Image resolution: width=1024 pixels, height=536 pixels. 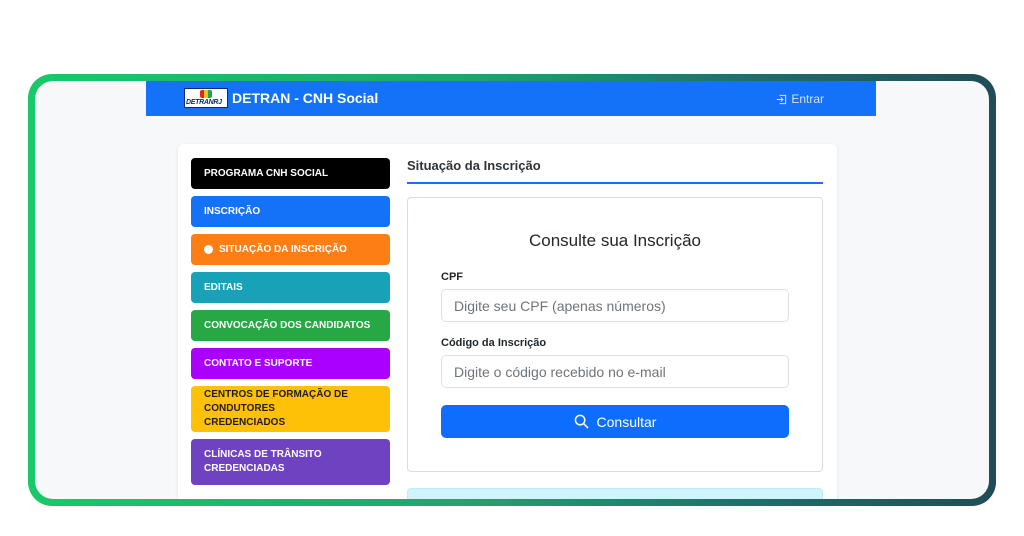 What do you see at coordinates (615, 371) in the screenshot?
I see `code-input` at bounding box center [615, 371].